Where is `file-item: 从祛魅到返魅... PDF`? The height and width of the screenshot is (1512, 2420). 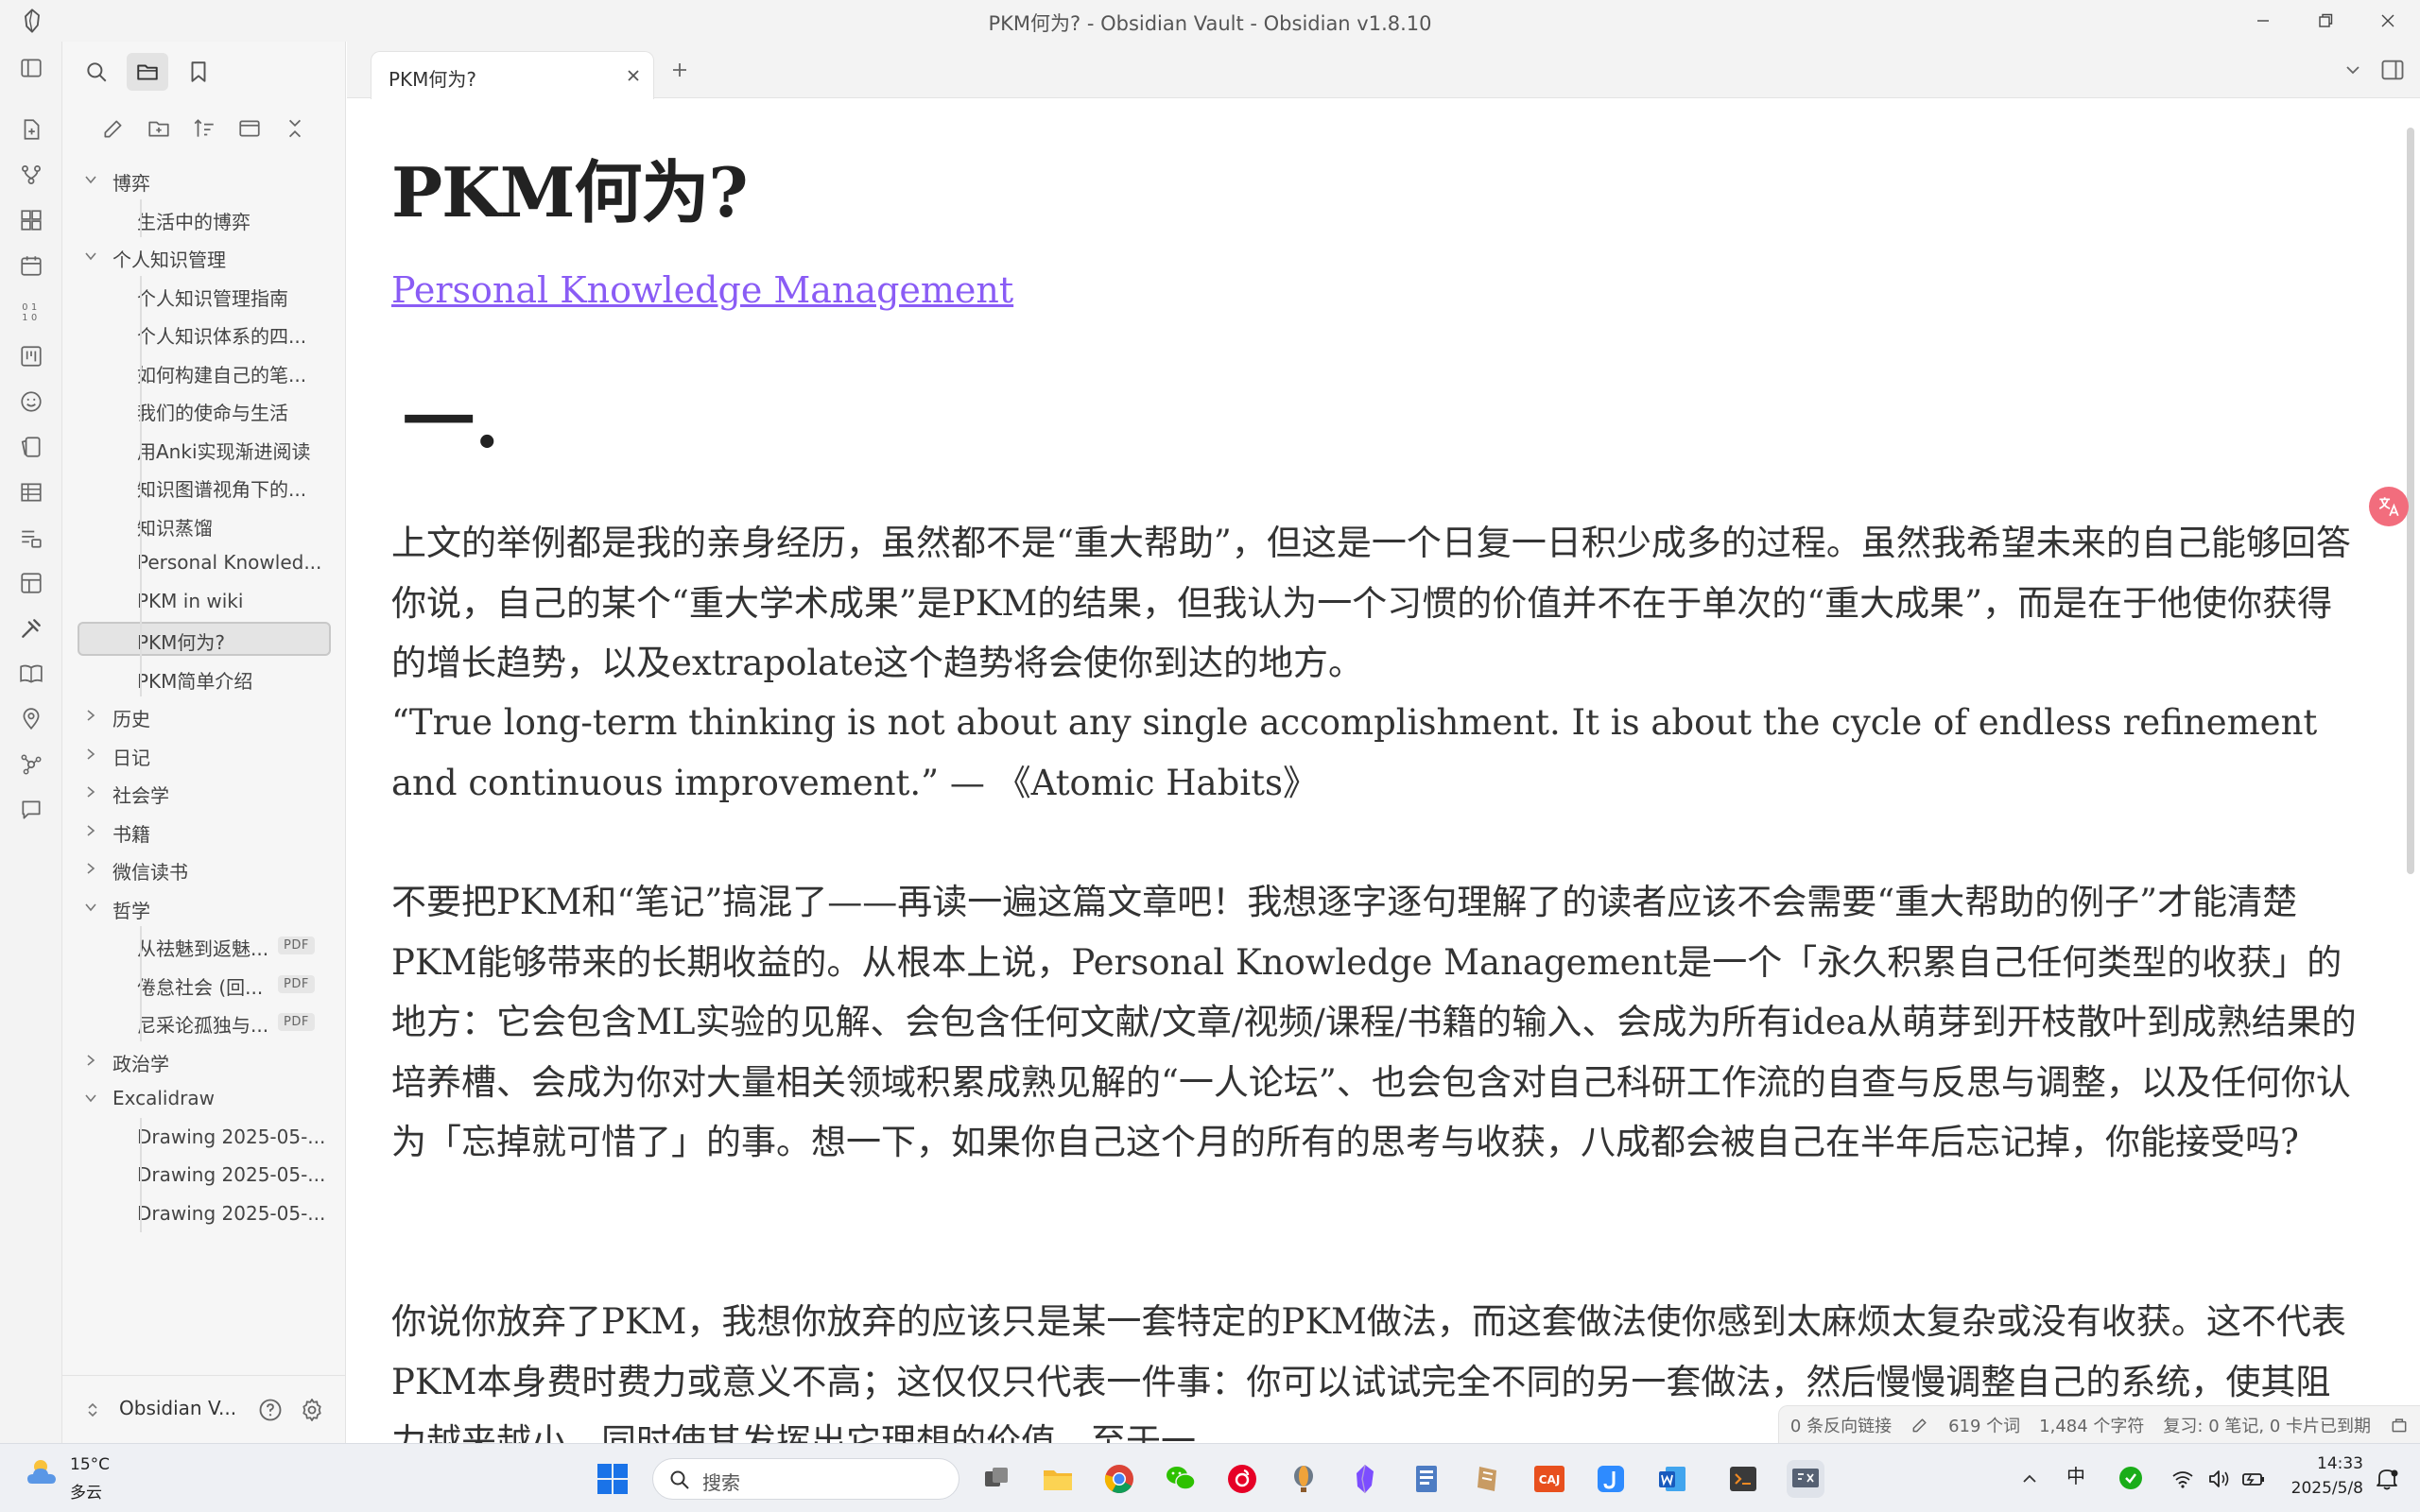
file-item: 从祛魅到返魅... PDF is located at coordinates (204, 945).